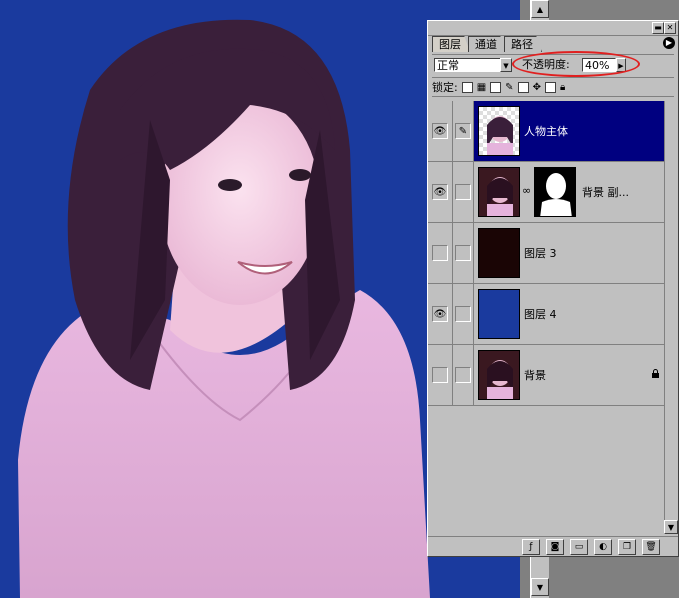 This screenshot has width=679, height=598. I want to click on tab-layers: 图层, so click(451, 44).